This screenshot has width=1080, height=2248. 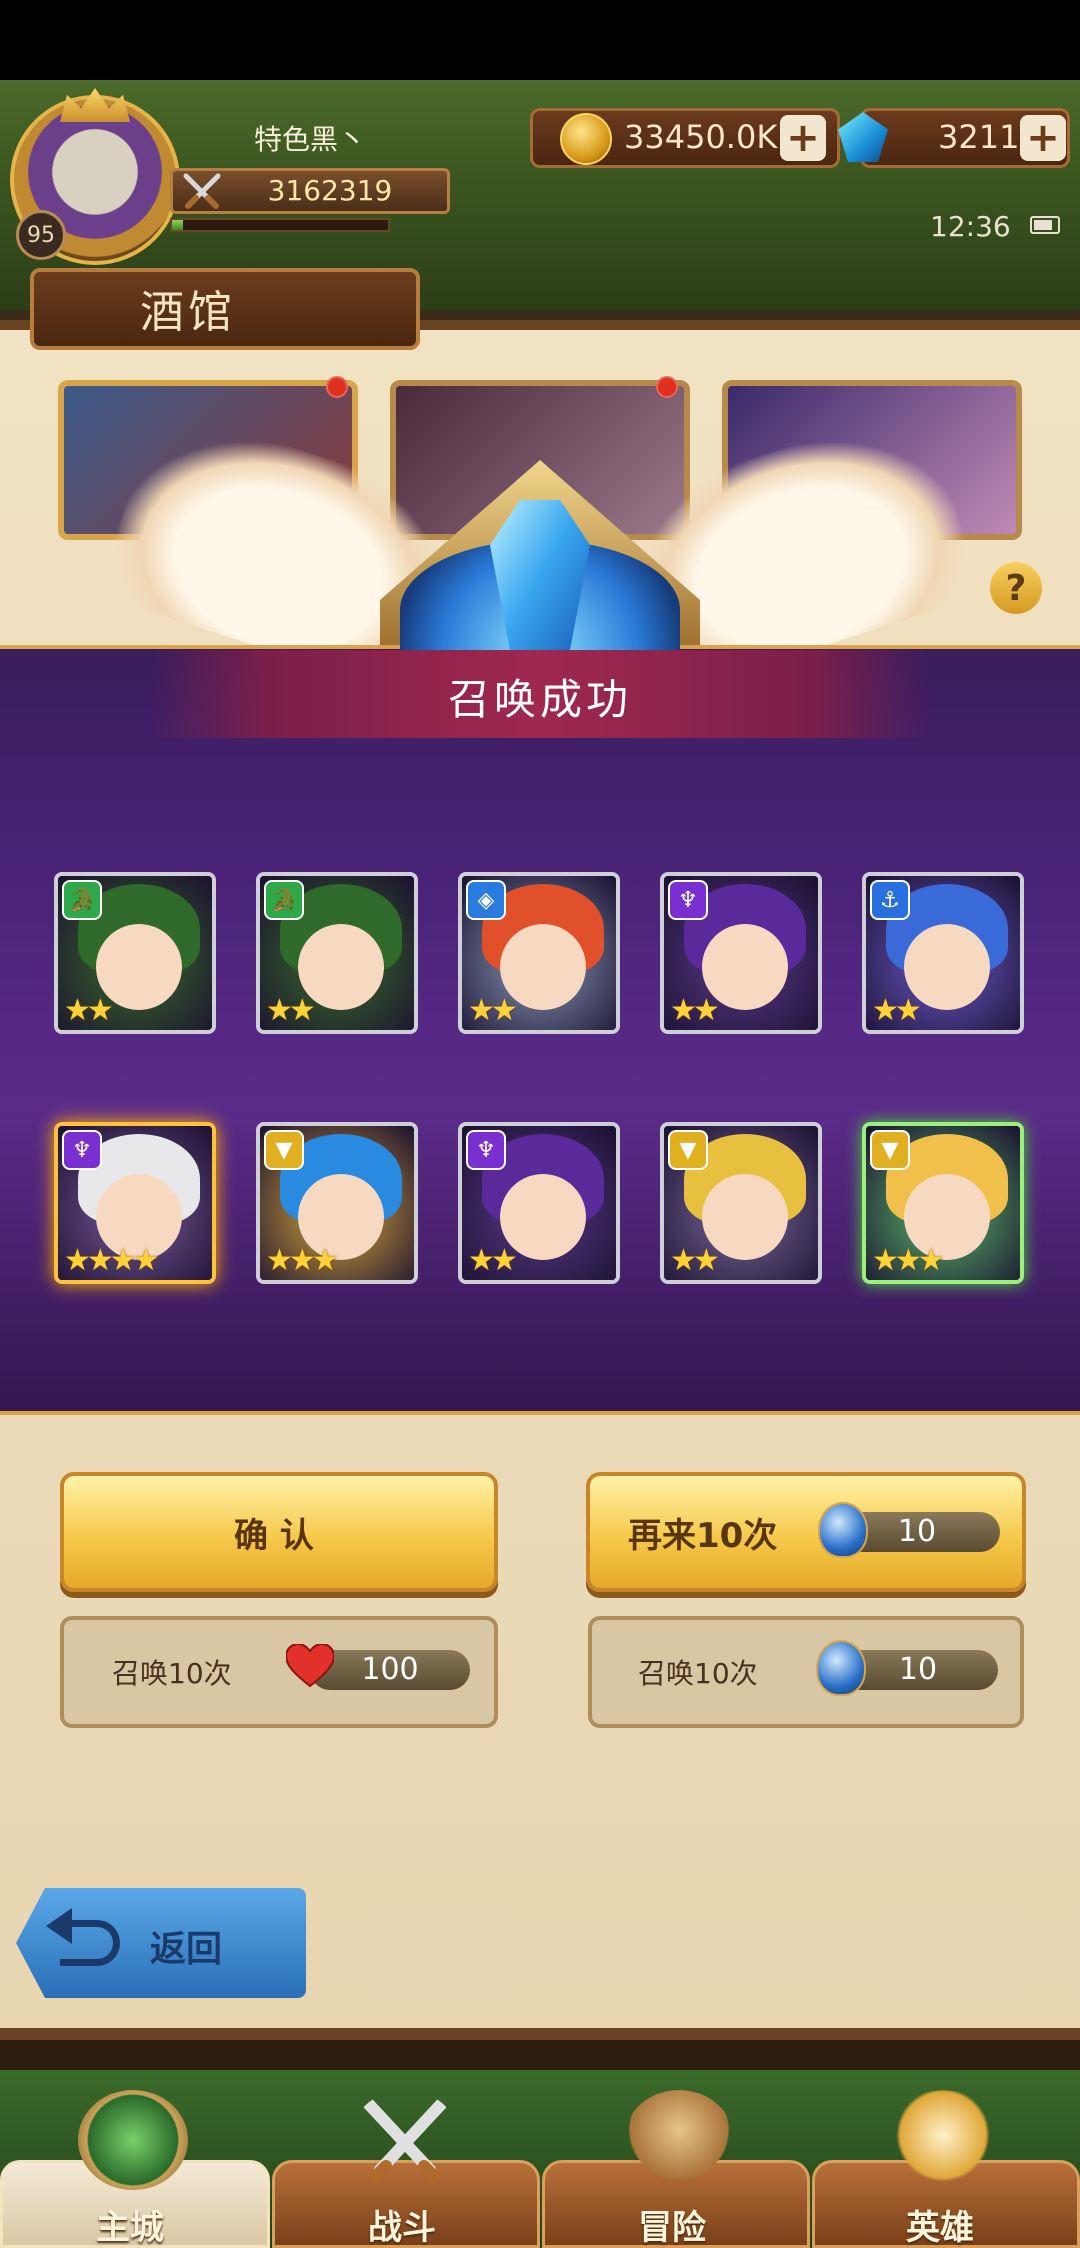 I want to click on heart-icon, so click(x=310, y=1666).